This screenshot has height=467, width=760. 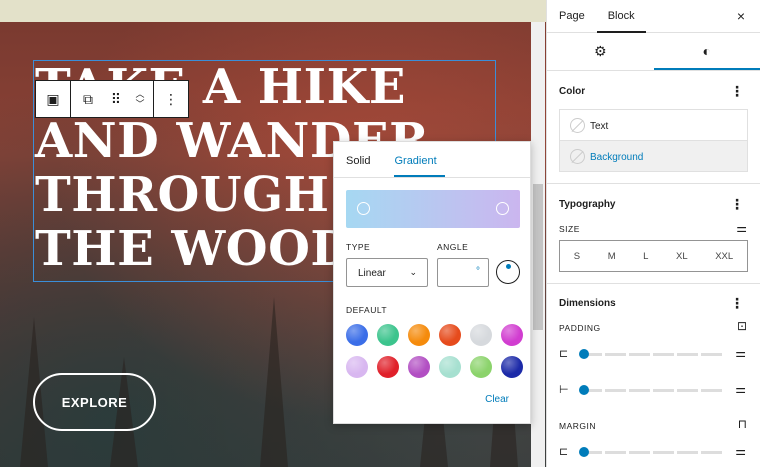 What do you see at coordinates (367, 310) in the screenshot?
I see `default-palette-label: DEFAULT` at bounding box center [367, 310].